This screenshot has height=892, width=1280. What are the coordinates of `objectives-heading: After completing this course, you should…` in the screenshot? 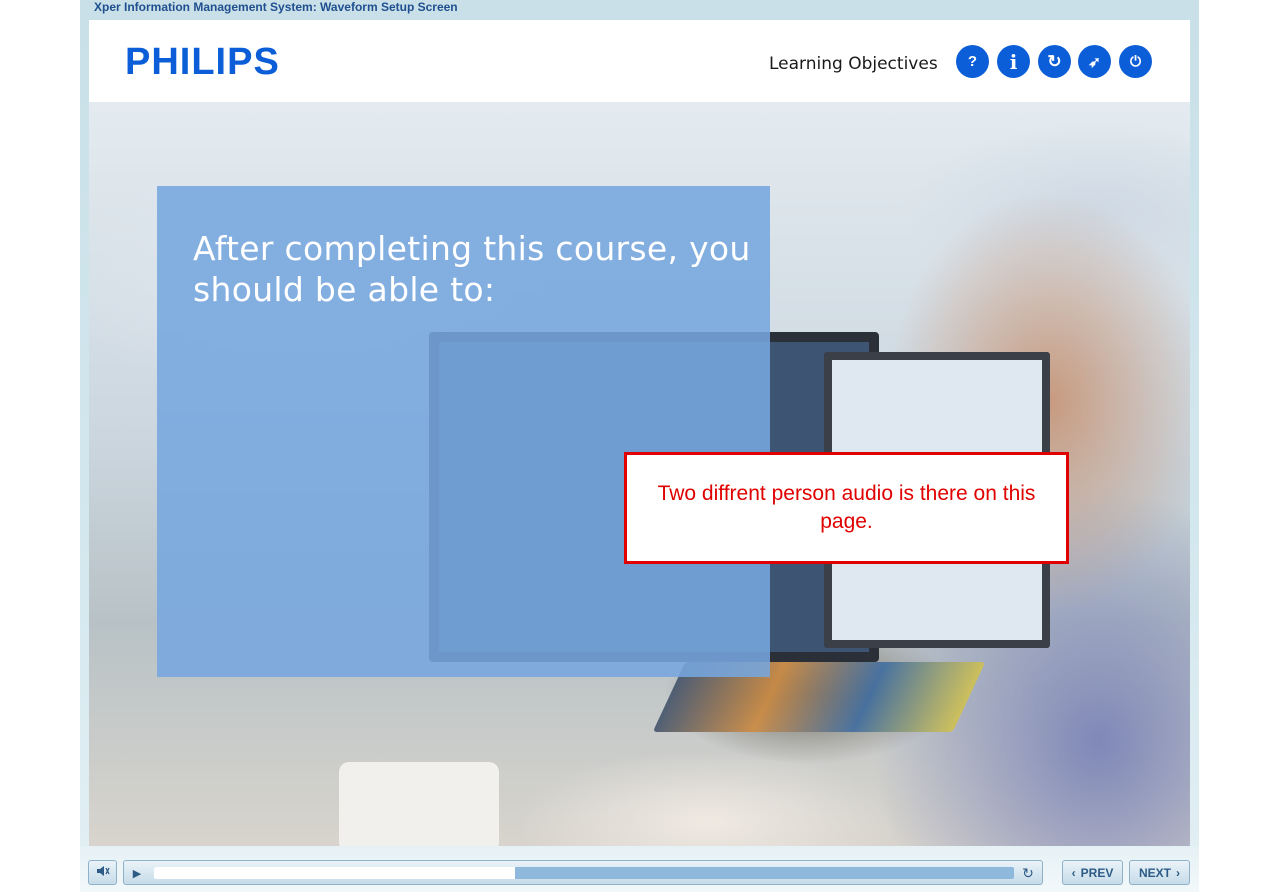 It's located at (472, 269).